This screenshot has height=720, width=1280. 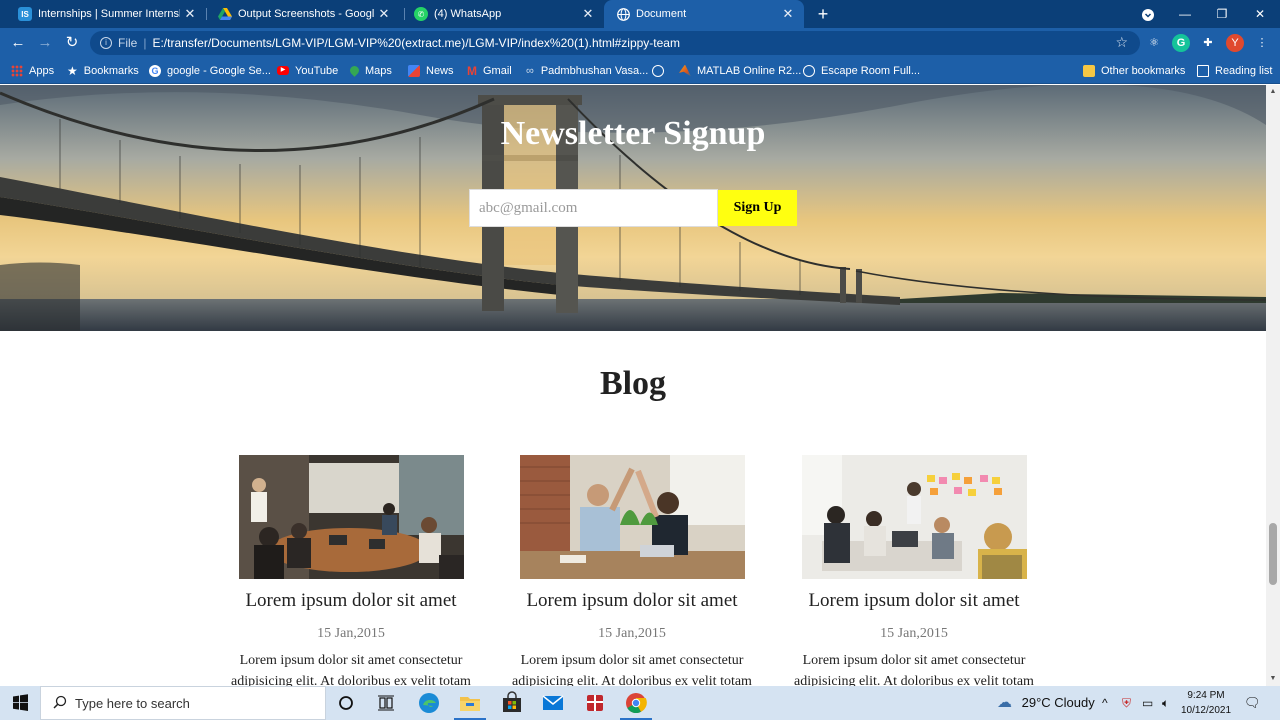 I want to click on task-view-icon, so click(x=386, y=703).